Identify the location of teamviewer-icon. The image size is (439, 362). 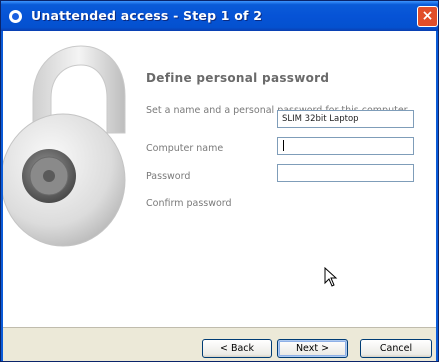
(15, 16).